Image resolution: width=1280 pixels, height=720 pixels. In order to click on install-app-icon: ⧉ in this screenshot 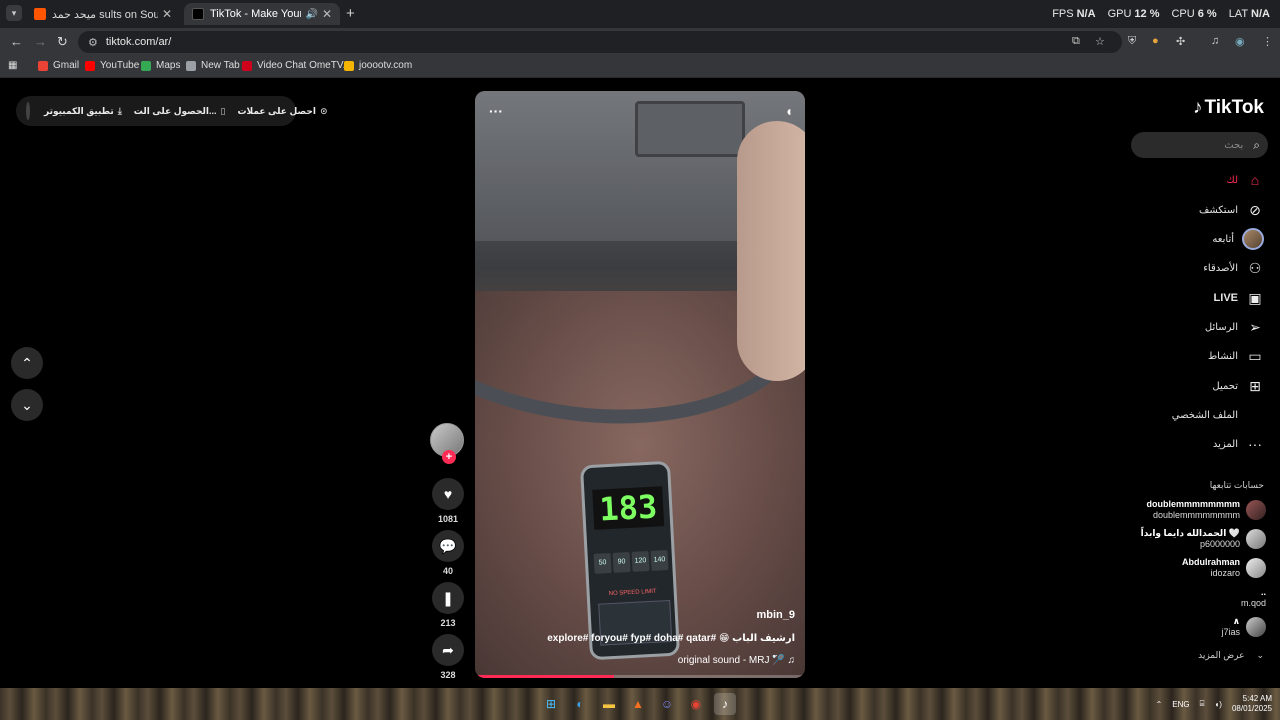, I will do `click(1076, 41)`.